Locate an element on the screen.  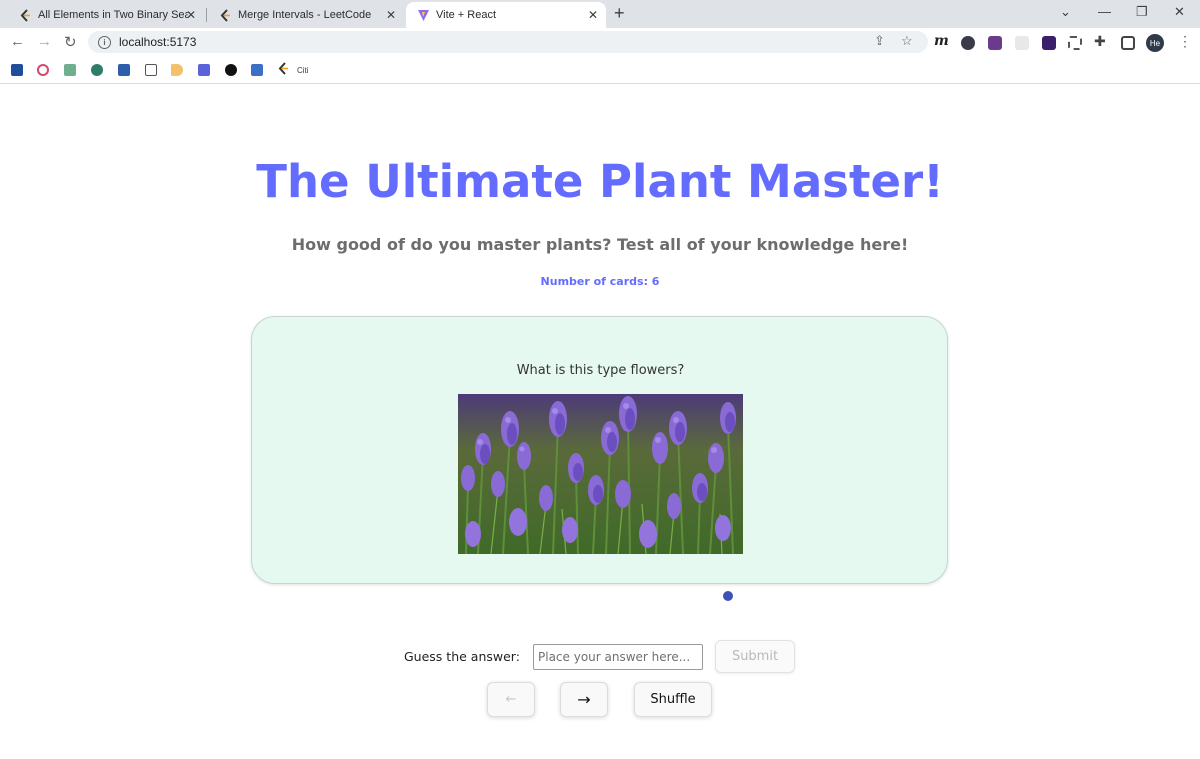
extension-capture-icon is located at coordinates (1075, 43).